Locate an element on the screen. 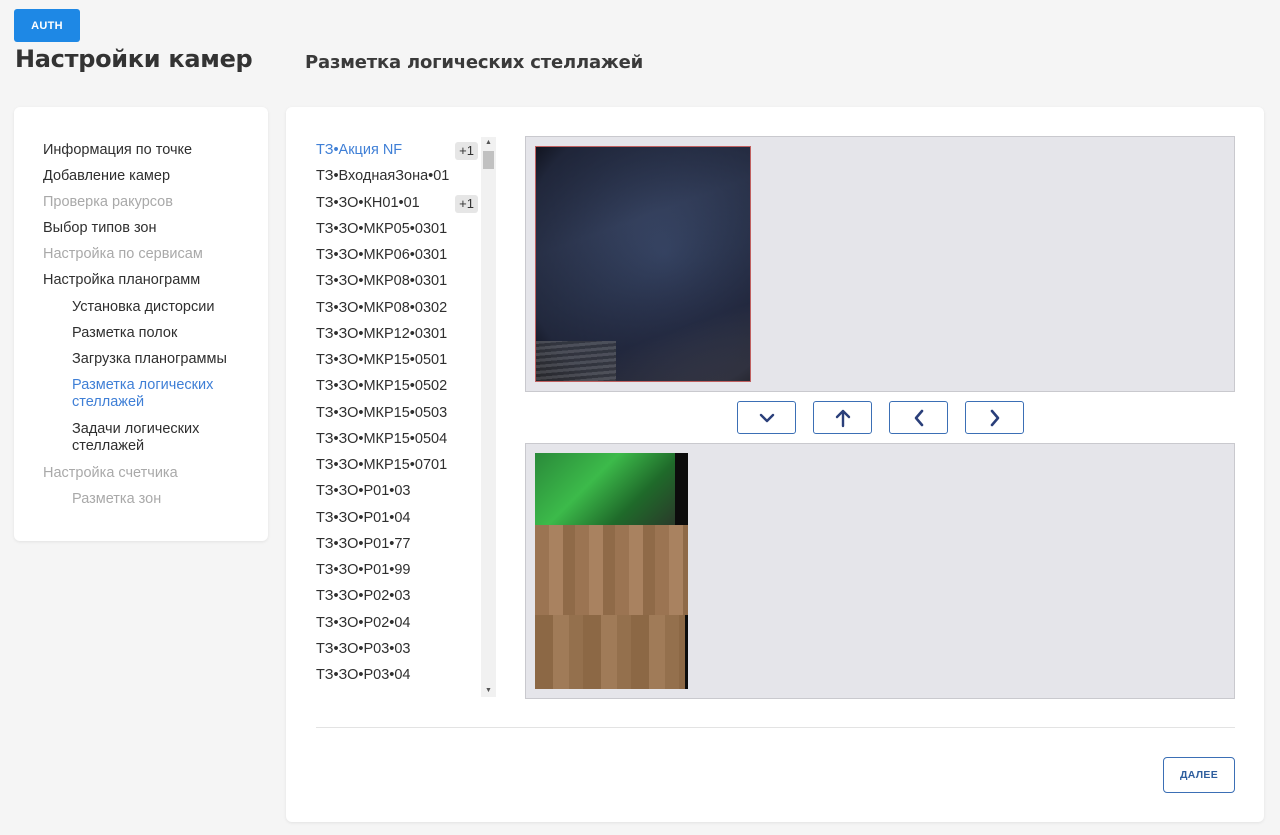  shelf-list-item: ТЗ•ЗО•МКР08•0302 is located at coordinates (398, 308).